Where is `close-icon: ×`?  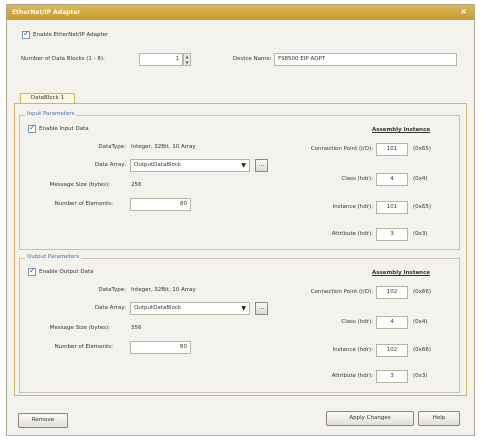 close-icon: × is located at coordinates (463, 11).